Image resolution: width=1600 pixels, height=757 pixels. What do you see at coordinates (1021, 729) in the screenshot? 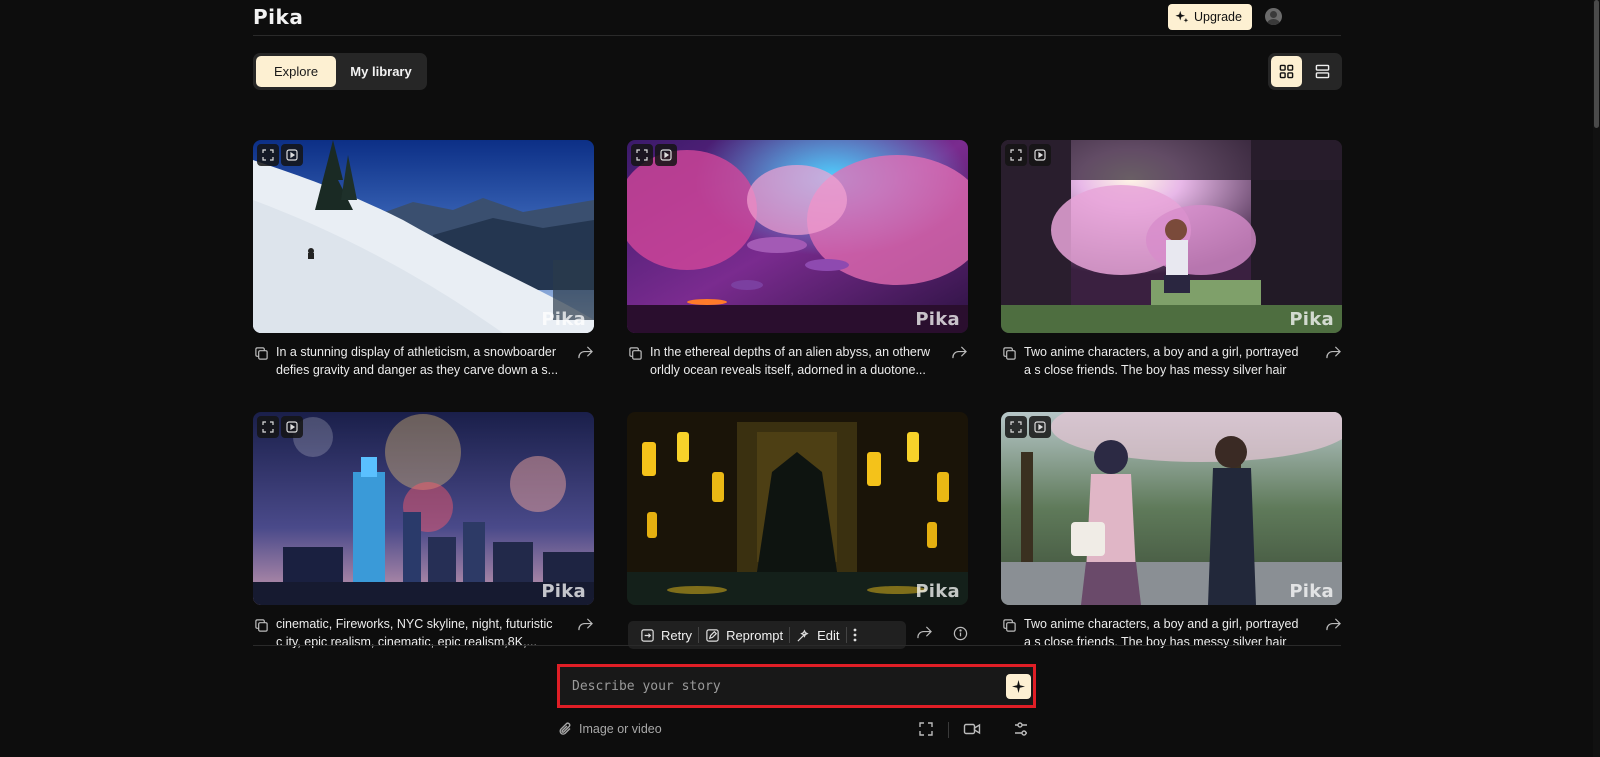
I see `settings-sliders-icon` at bounding box center [1021, 729].